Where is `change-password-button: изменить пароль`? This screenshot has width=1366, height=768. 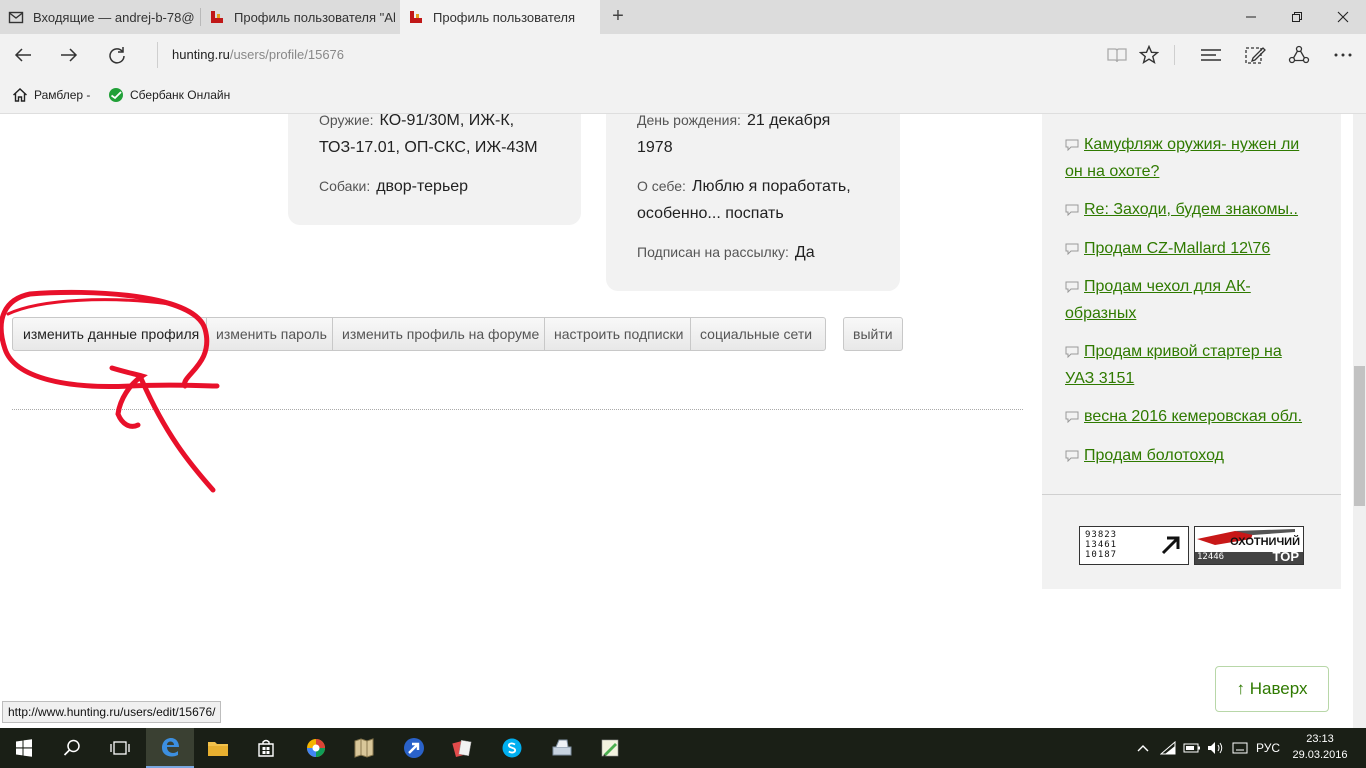
change-password-button: изменить пароль is located at coordinates (269, 334).